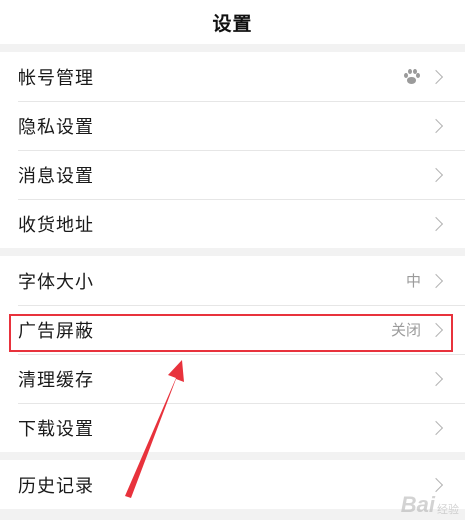 This screenshot has height=520, width=465. What do you see at coordinates (232, 378) in the screenshot?
I see `settings-item-clear-cache: 清理缓存` at bounding box center [232, 378].